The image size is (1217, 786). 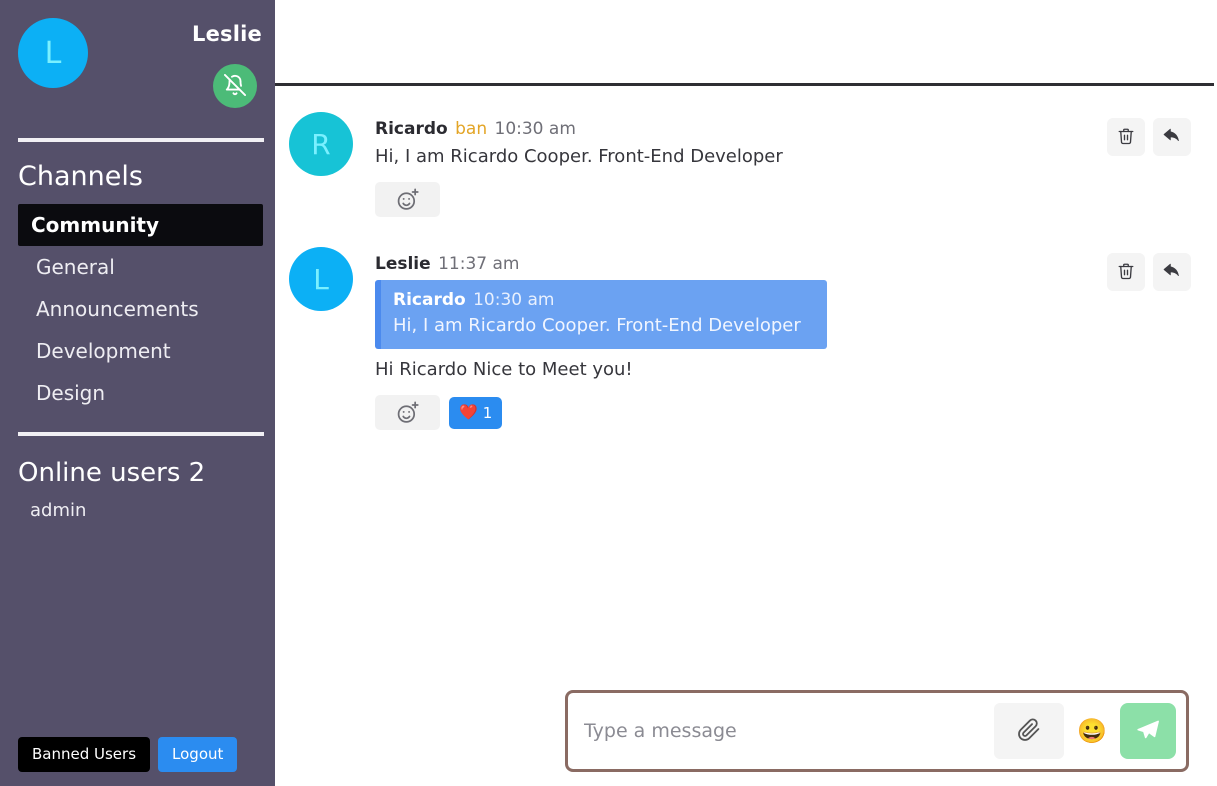 I want to click on banned-users-button: Banned Users, so click(x=84, y=754).